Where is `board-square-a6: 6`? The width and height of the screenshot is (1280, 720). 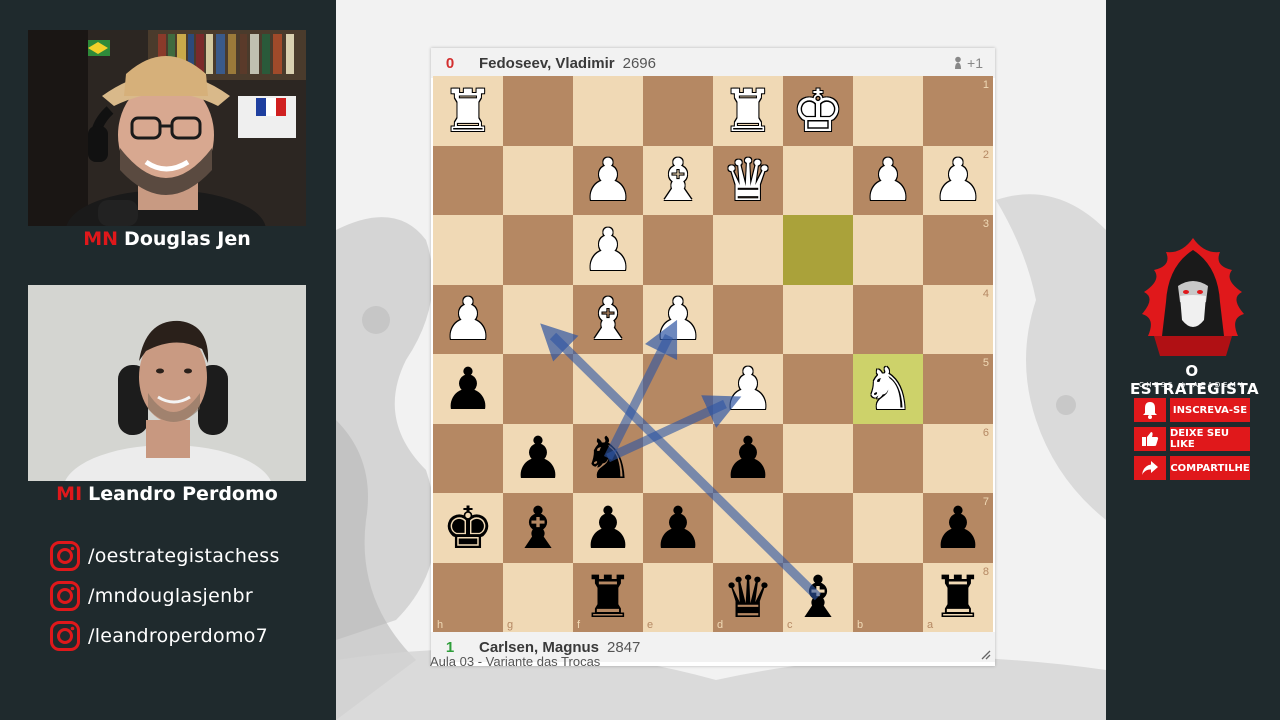 board-square-a6: 6 is located at coordinates (958, 458).